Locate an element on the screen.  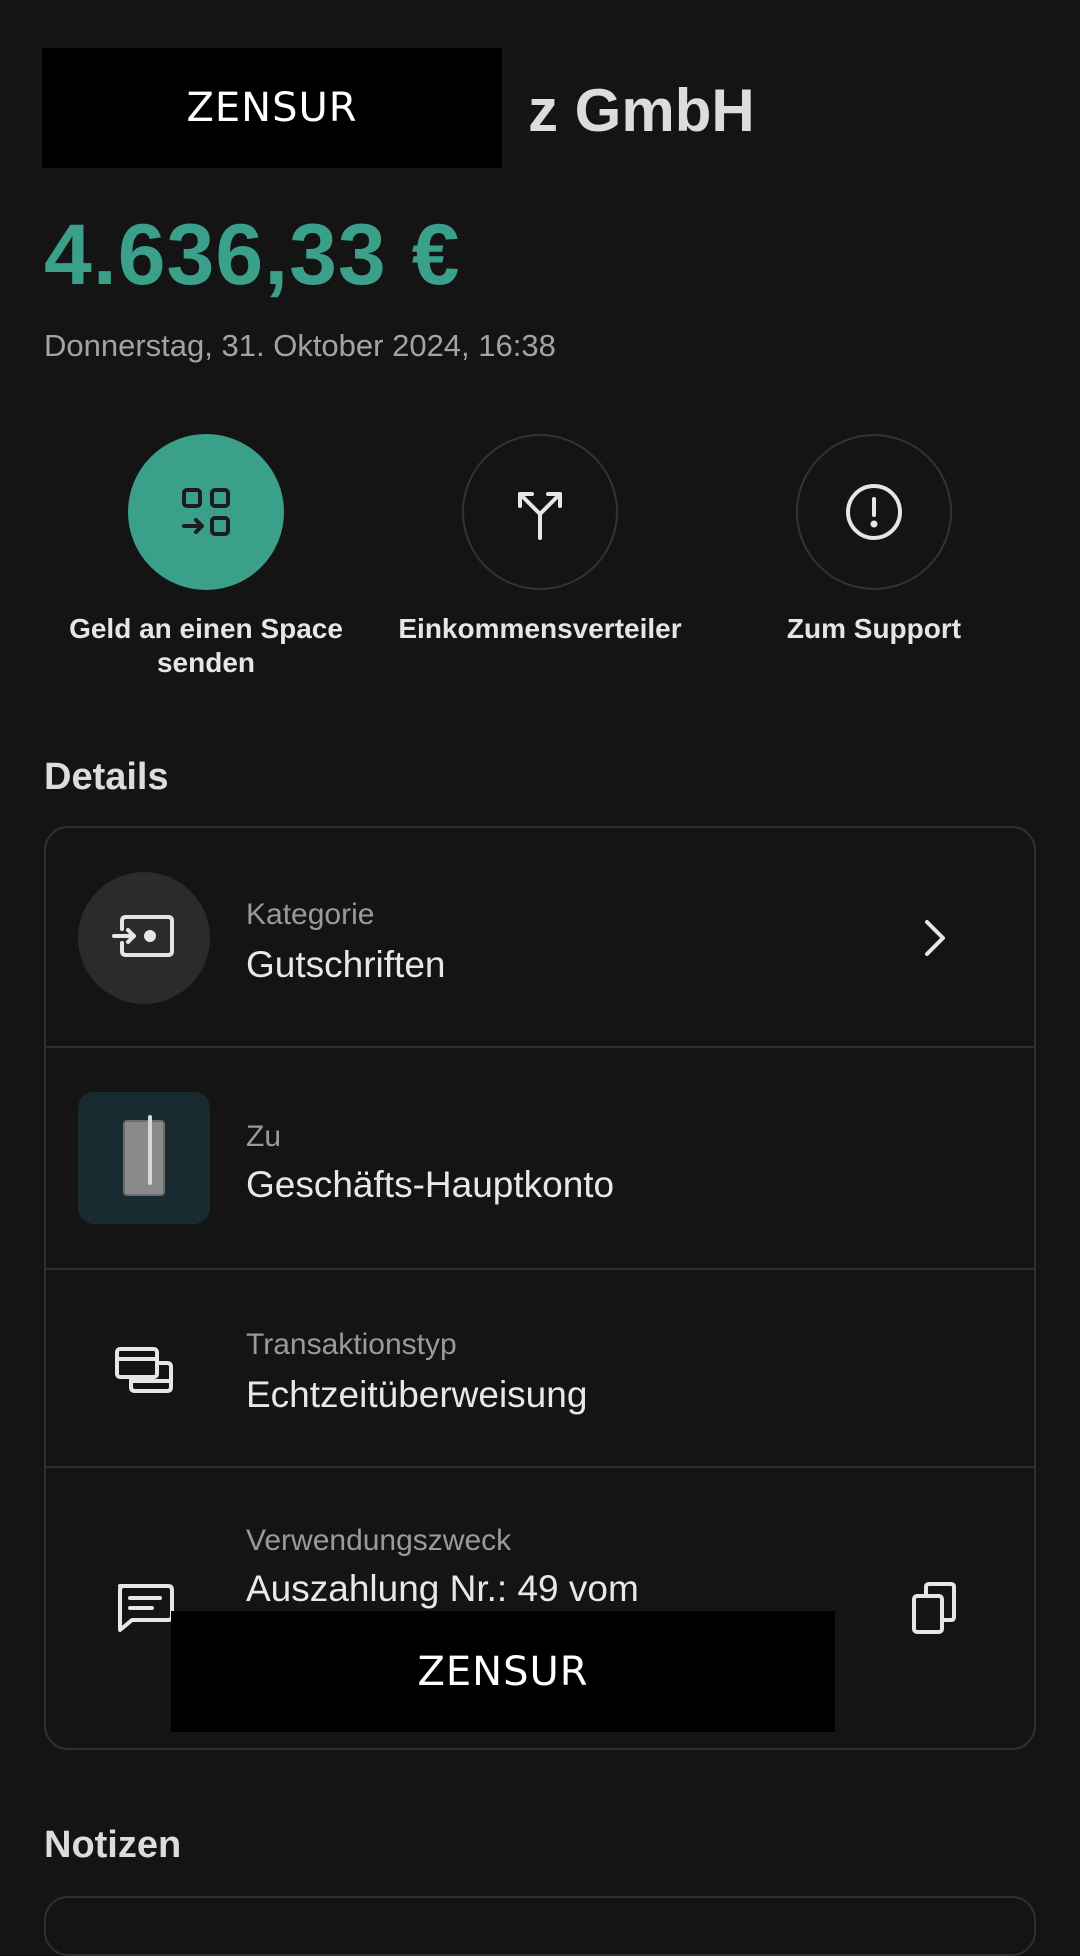
space-transfer-icon is located at coordinates (206, 512).